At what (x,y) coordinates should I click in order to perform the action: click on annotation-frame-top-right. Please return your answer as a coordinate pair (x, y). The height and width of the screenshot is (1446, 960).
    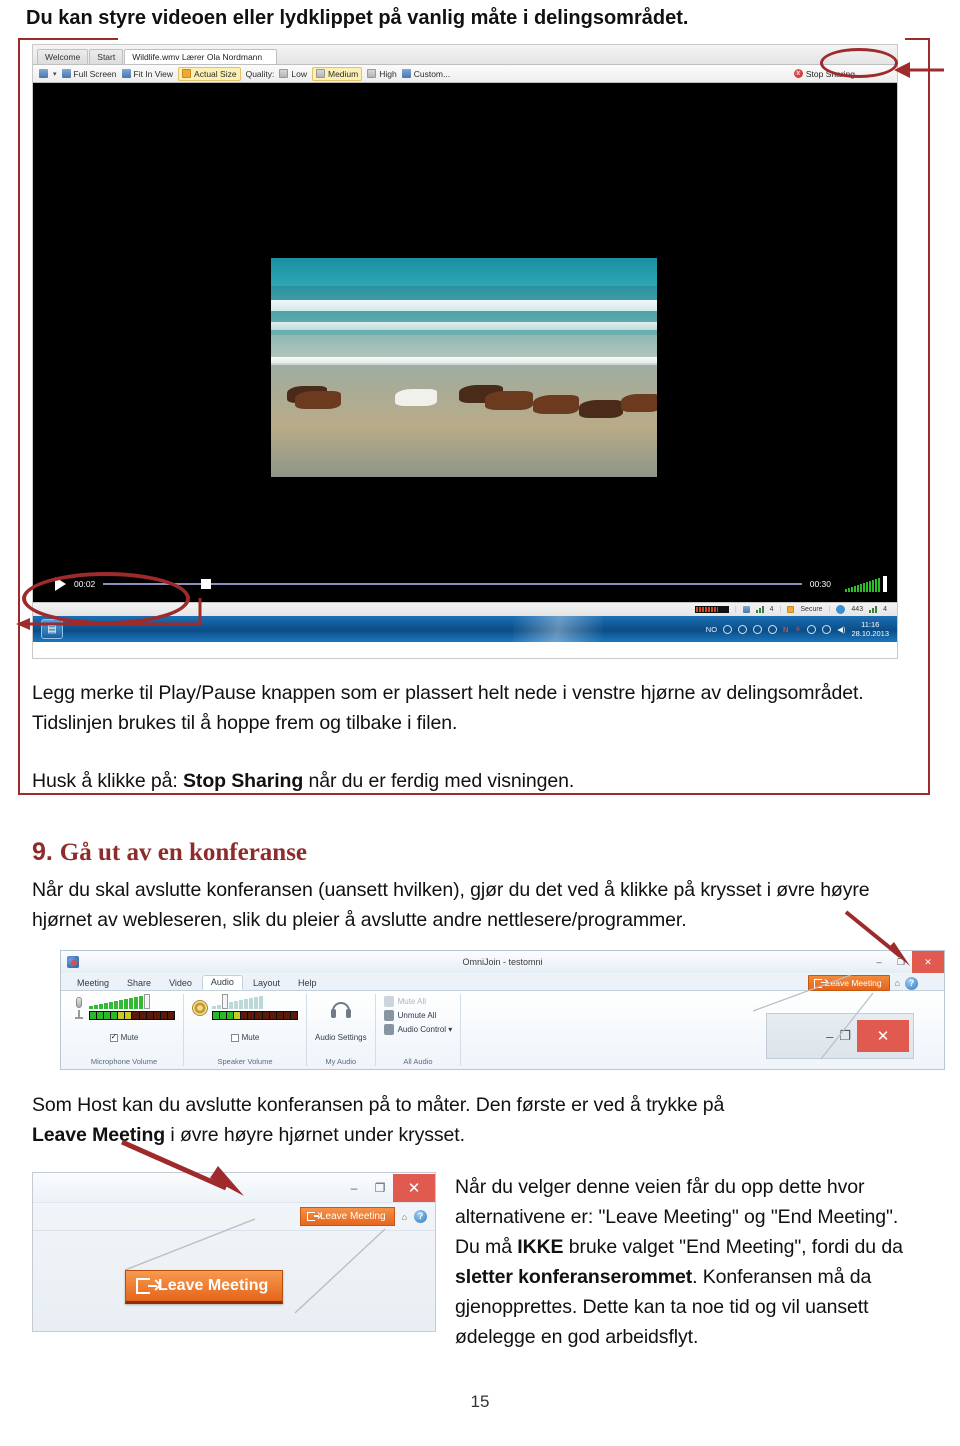
    Looking at the image, I should click on (917, 39).